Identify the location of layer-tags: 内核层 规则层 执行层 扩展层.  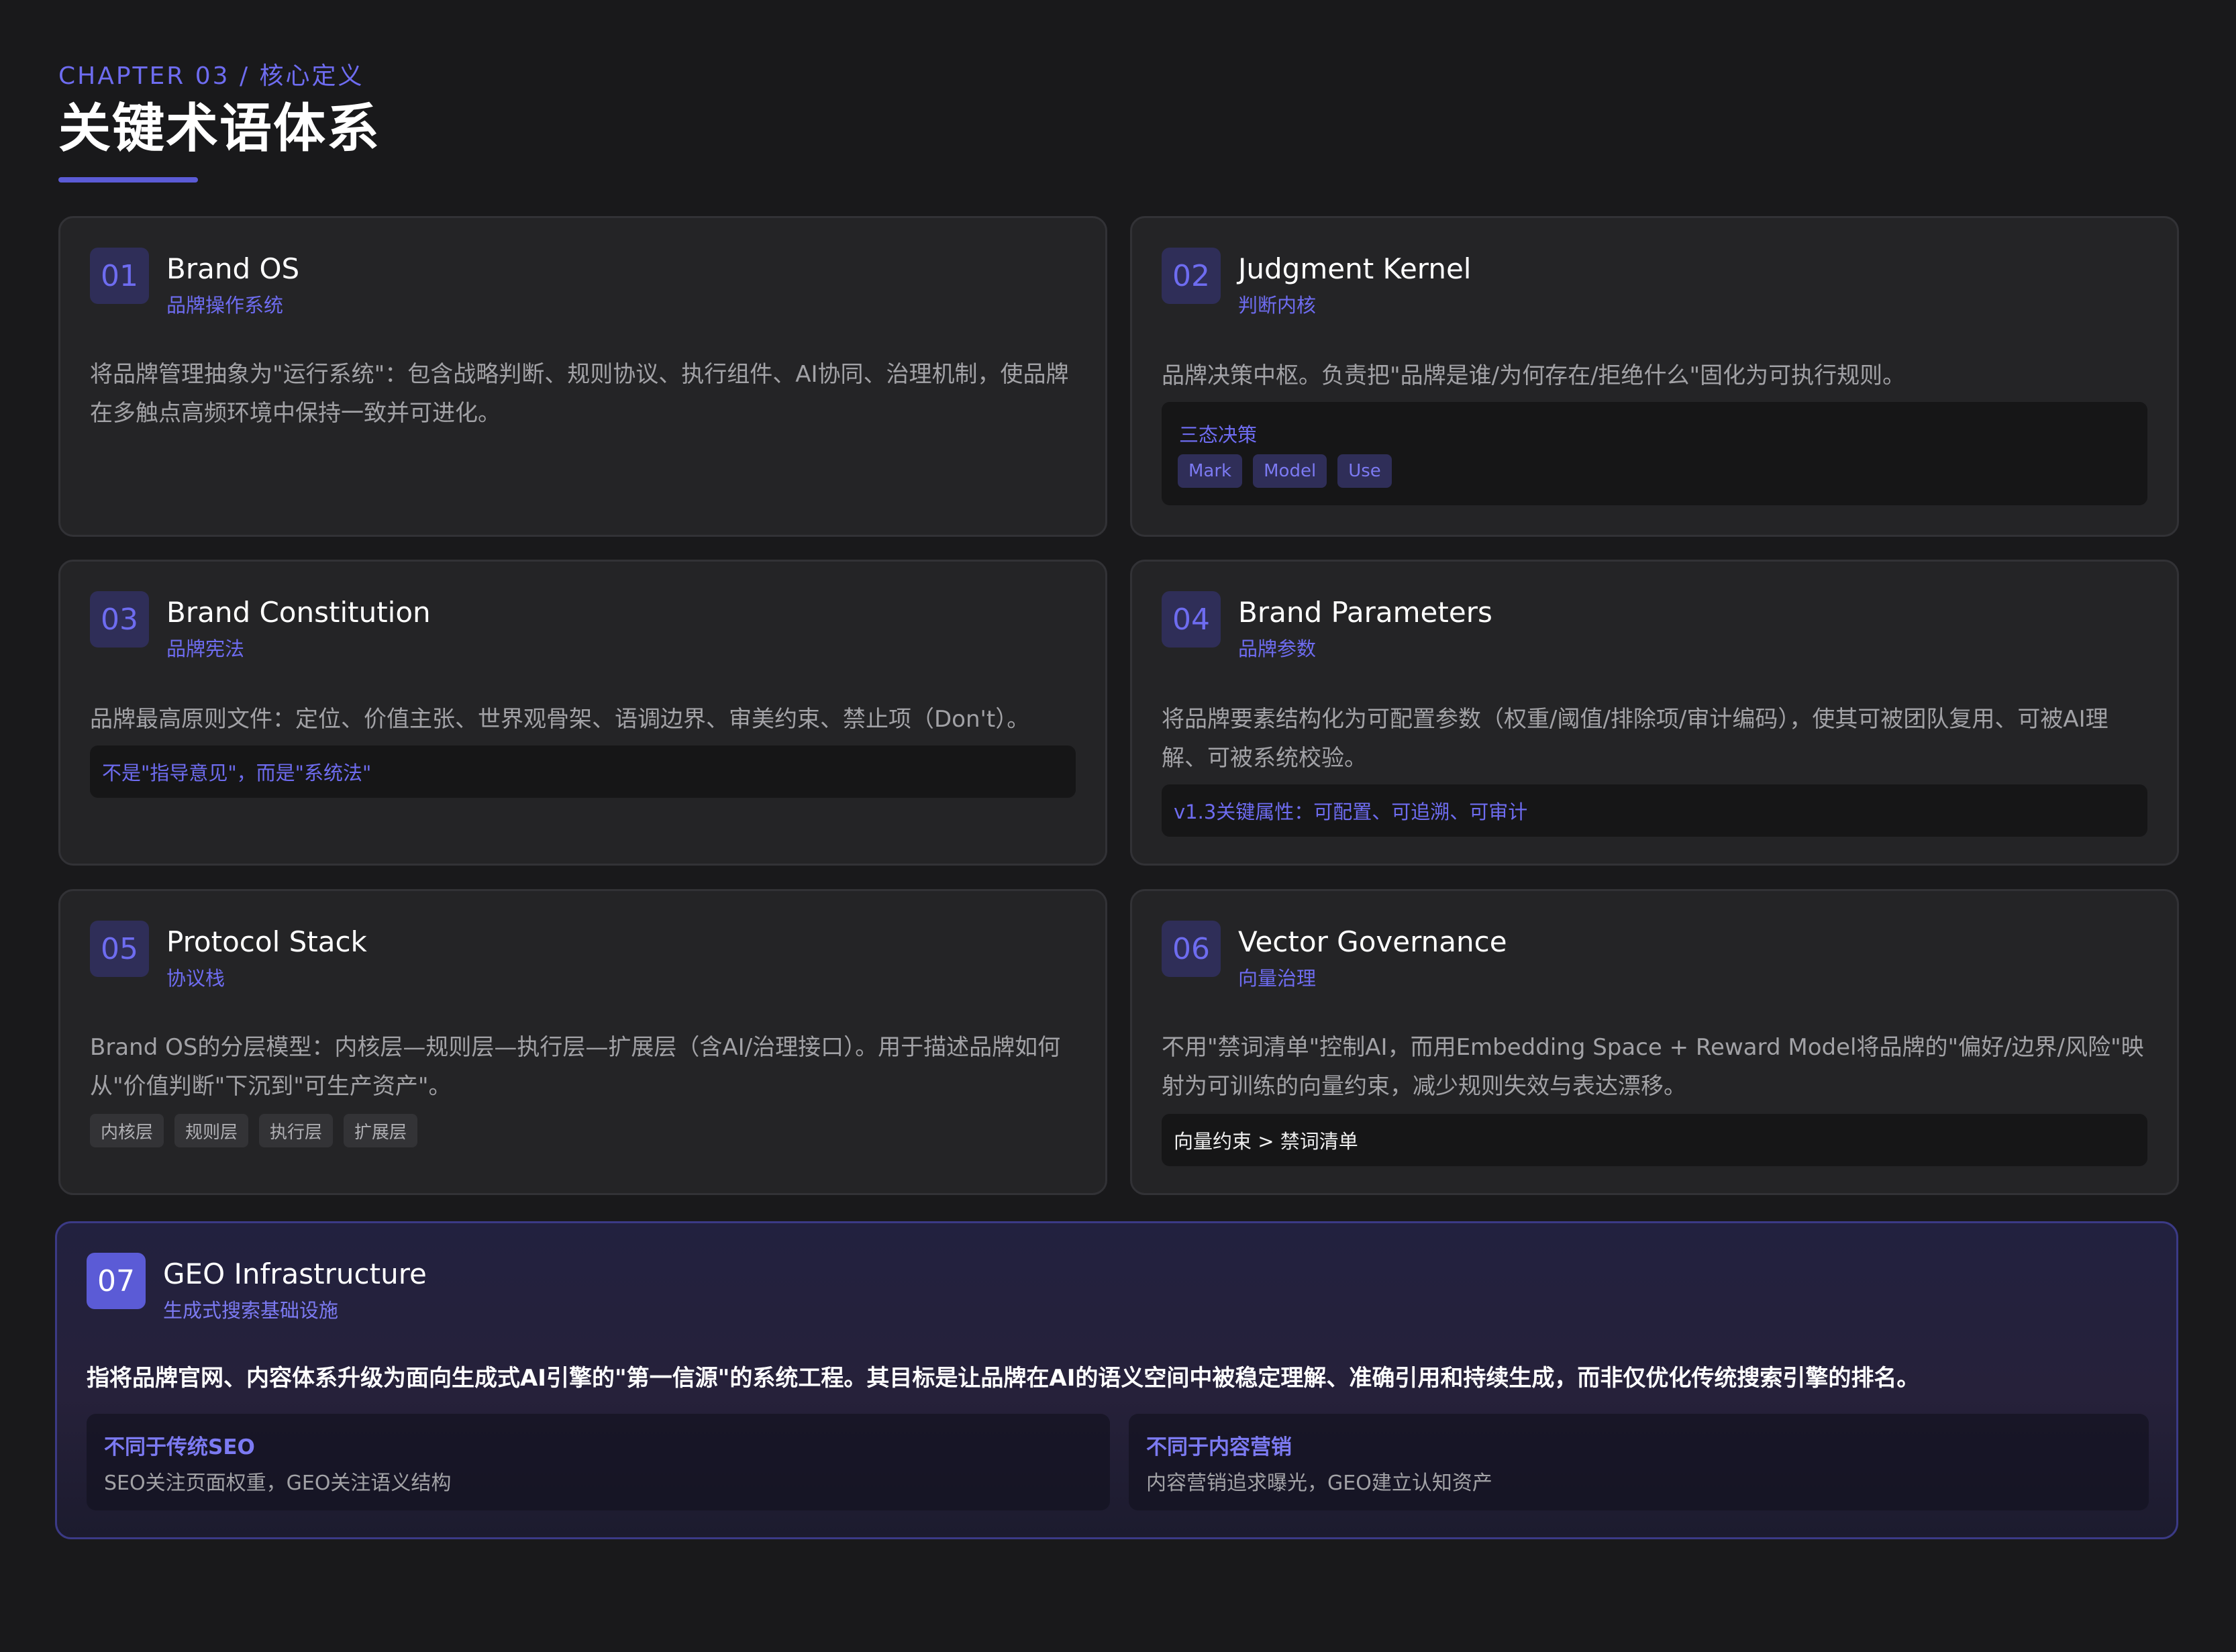
(259, 1130).